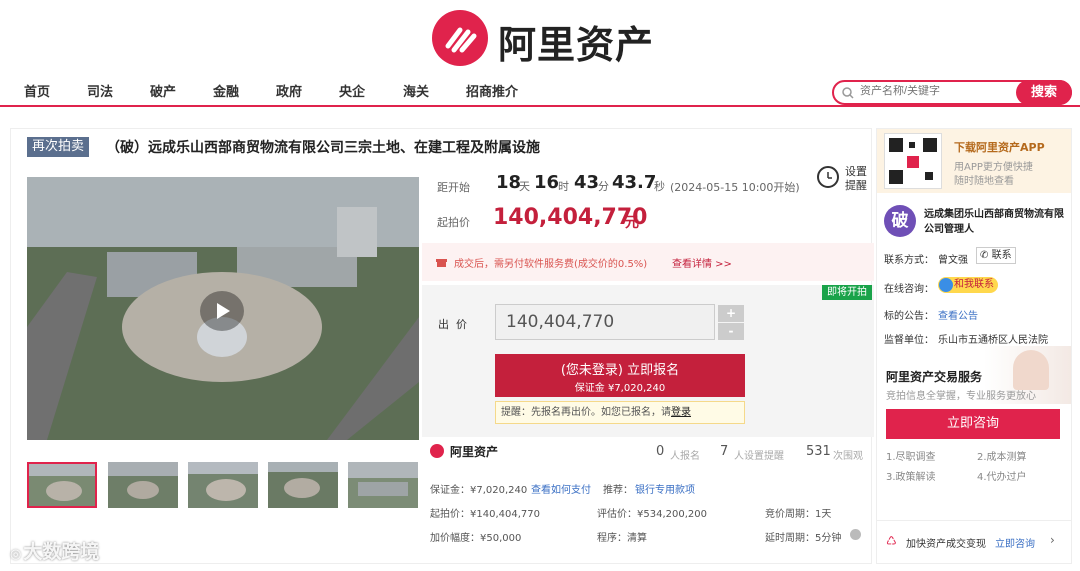 The height and width of the screenshot is (571, 1080). Describe the element at coordinates (984, 255) in the screenshot. I see `phone-icon: ✆` at that location.